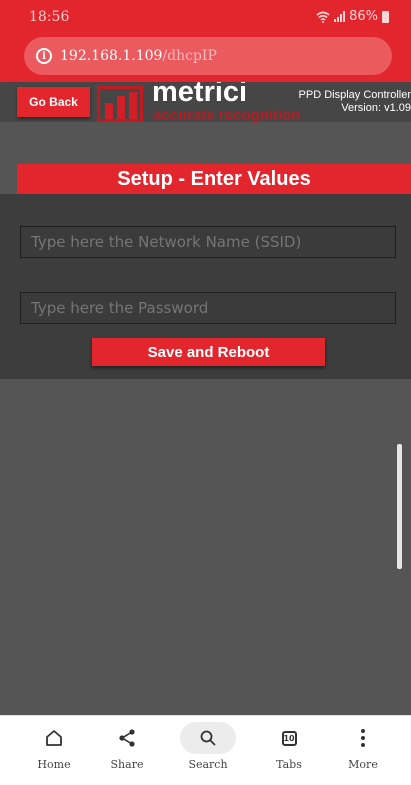 The height and width of the screenshot is (785, 411). I want to click on nav-share-label: Share, so click(127, 764).